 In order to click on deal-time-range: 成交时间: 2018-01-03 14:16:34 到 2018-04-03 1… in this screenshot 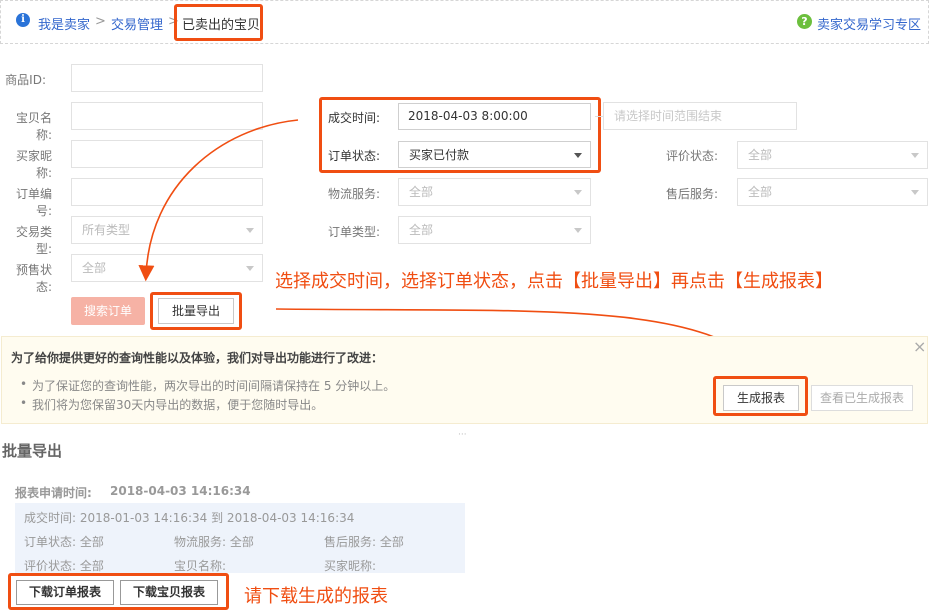, I will do `click(189, 518)`.